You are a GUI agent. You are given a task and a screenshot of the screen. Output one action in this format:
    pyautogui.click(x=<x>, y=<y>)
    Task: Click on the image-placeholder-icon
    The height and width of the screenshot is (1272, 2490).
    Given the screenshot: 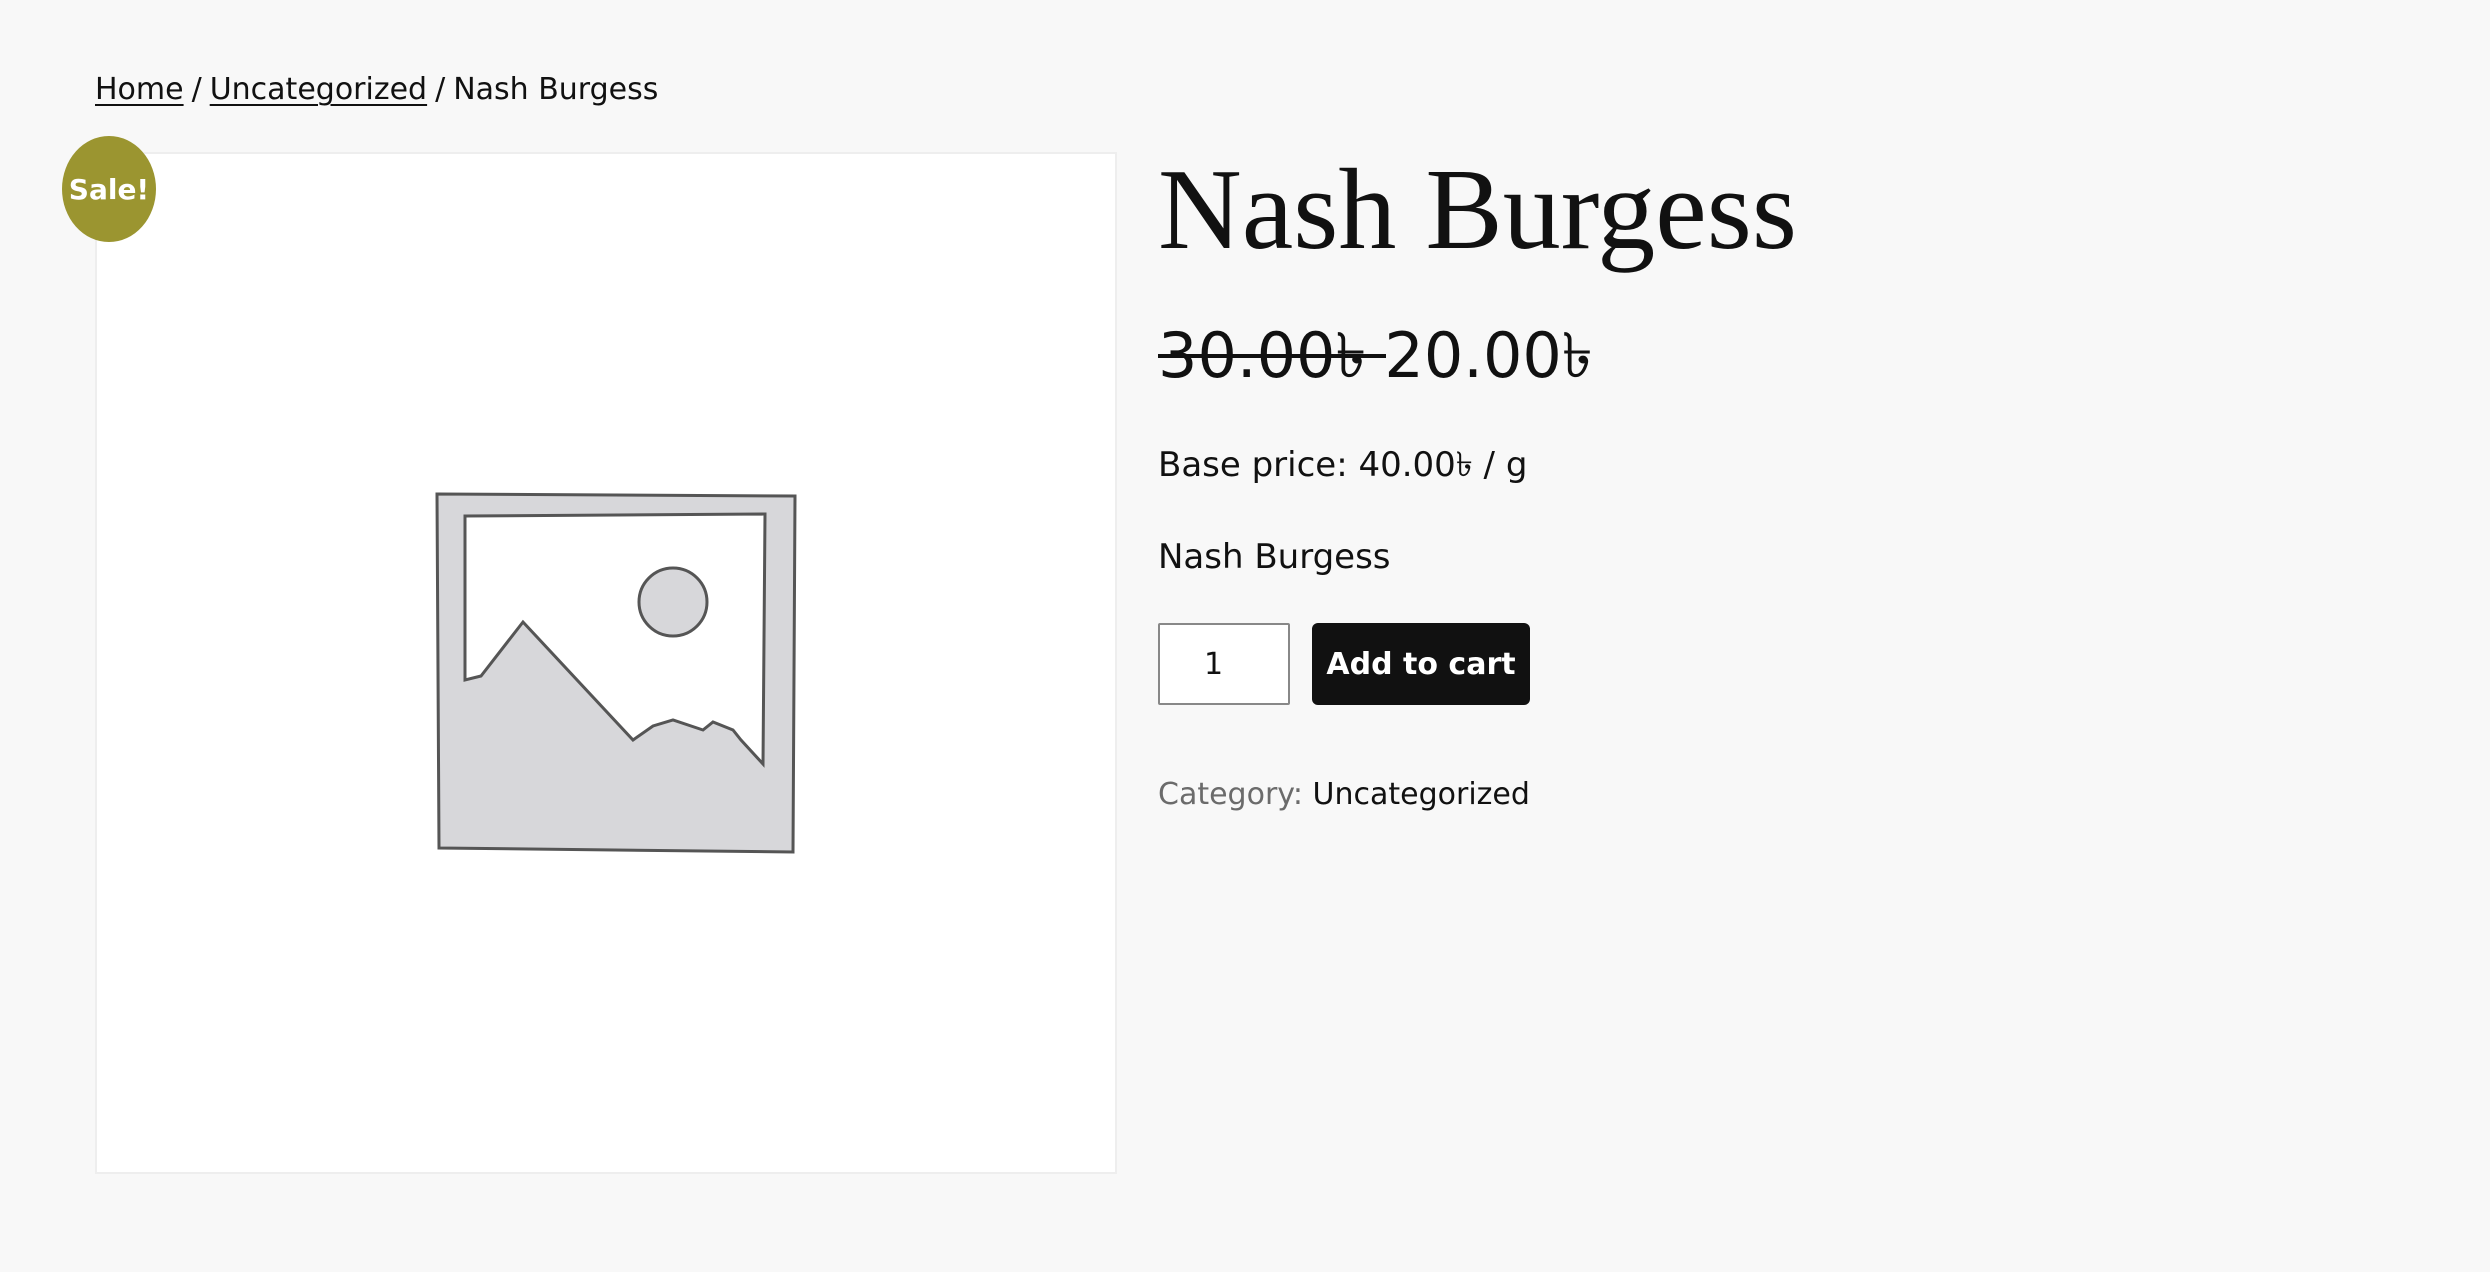 What is the action you would take?
    pyautogui.click(x=616, y=673)
    